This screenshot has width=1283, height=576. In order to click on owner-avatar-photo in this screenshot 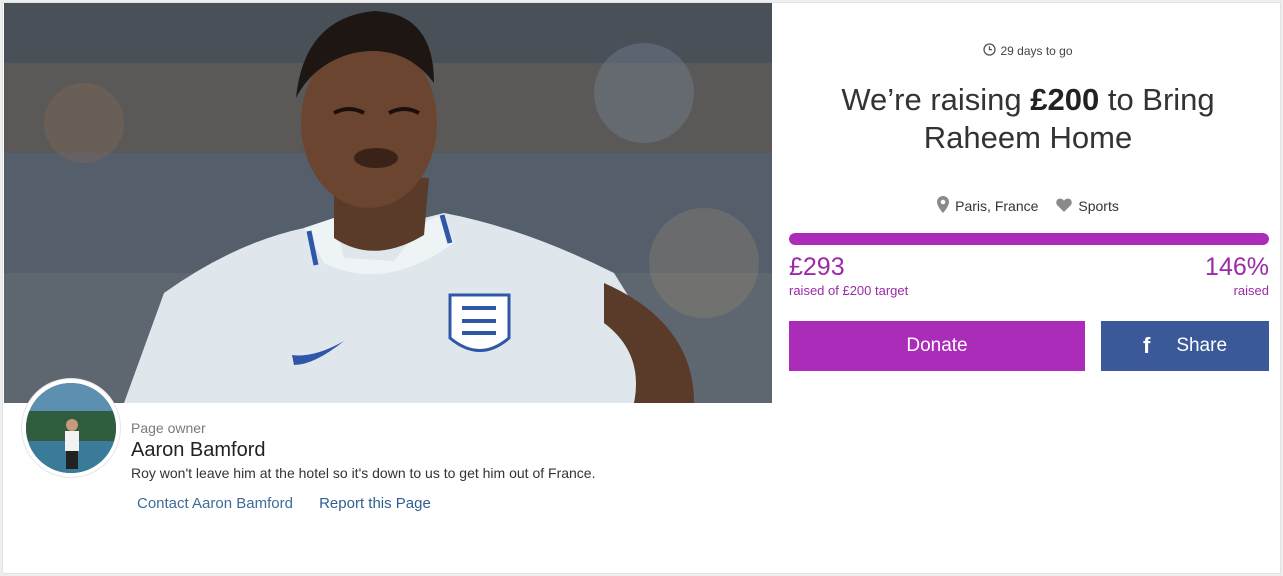, I will do `click(71, 428)`.